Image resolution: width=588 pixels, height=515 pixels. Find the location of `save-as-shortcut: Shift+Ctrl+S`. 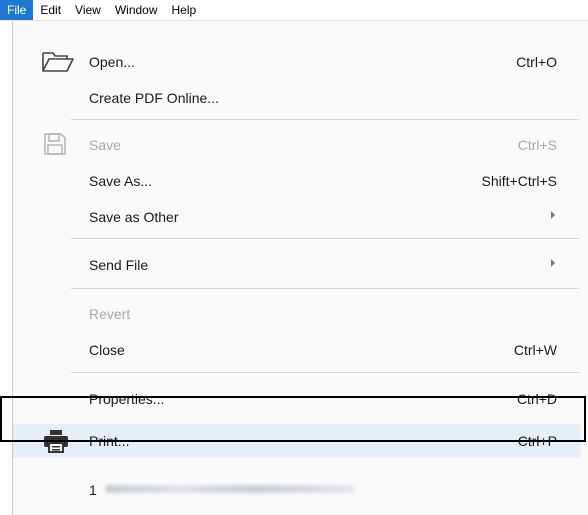

save-as-shortcut: Shift+Ctrl+S is located at coordinates (519, 181).